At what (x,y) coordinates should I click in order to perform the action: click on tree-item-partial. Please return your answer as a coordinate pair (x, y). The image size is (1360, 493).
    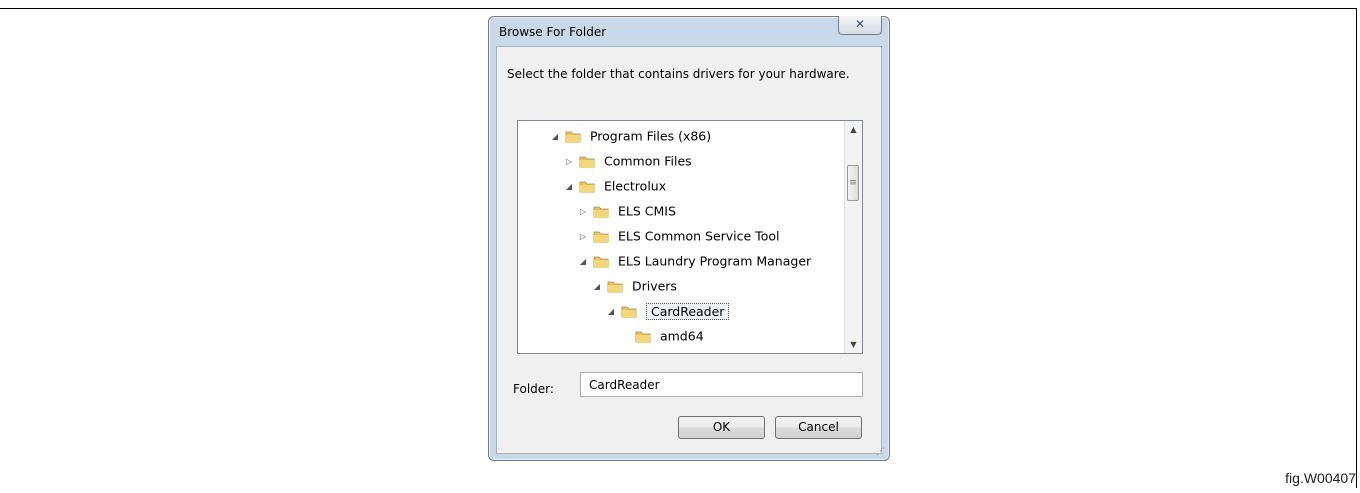
    Looking at the image, I should click on (637, 351).